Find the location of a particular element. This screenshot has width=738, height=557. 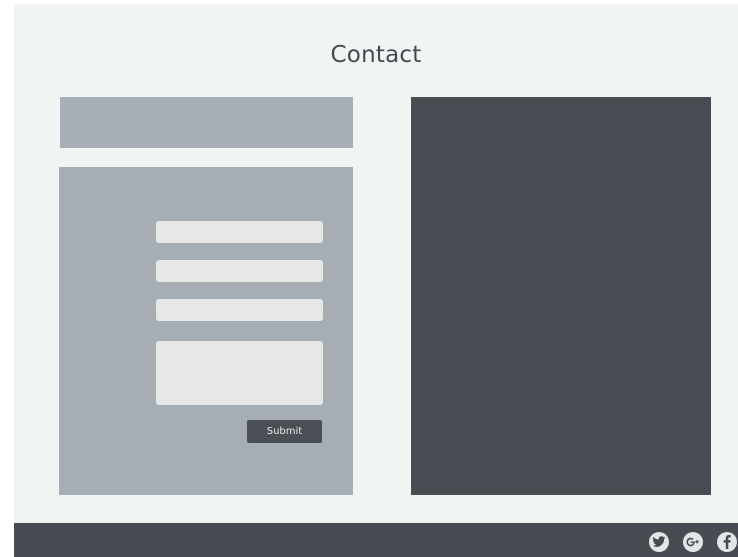

twitter-icon is located at coordinates (659, 542).